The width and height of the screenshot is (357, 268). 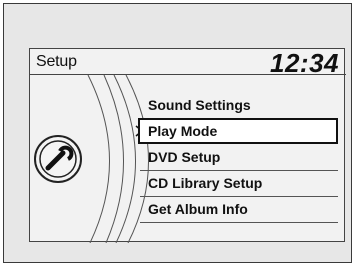 I want to click on menu-item-get-album-info: Get Album Info, so click(x=238, y=209).